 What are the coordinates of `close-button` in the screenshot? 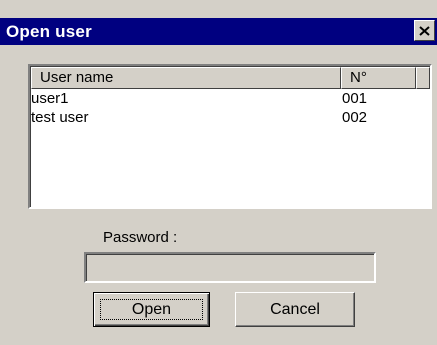 It's located at (424, 30).